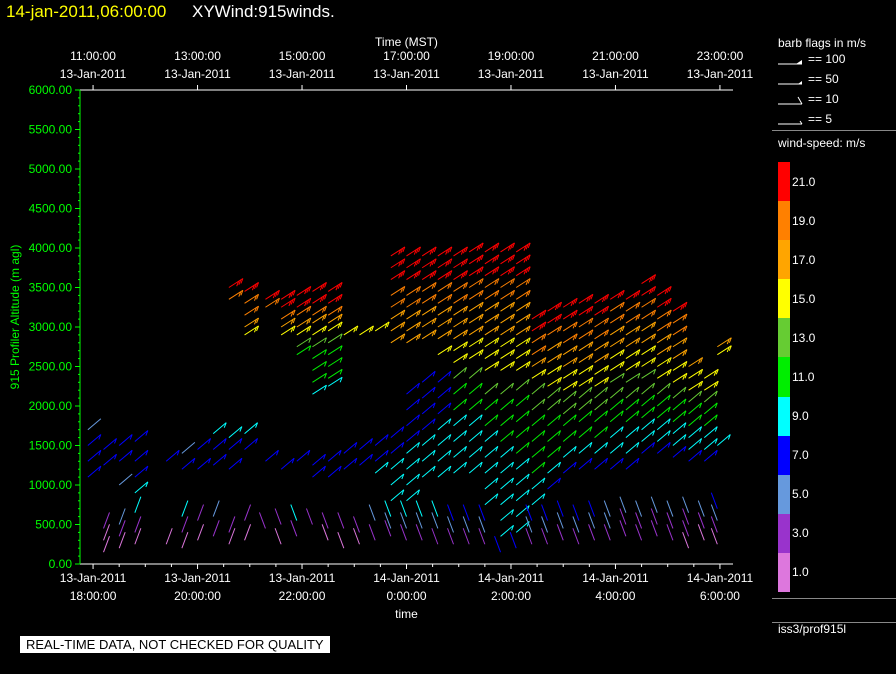  What do you see at coordinates (406, 578) in the screenshot?
I see `x-tick-date-label: 14-Jan-2011` at bounding box center [406, 578].